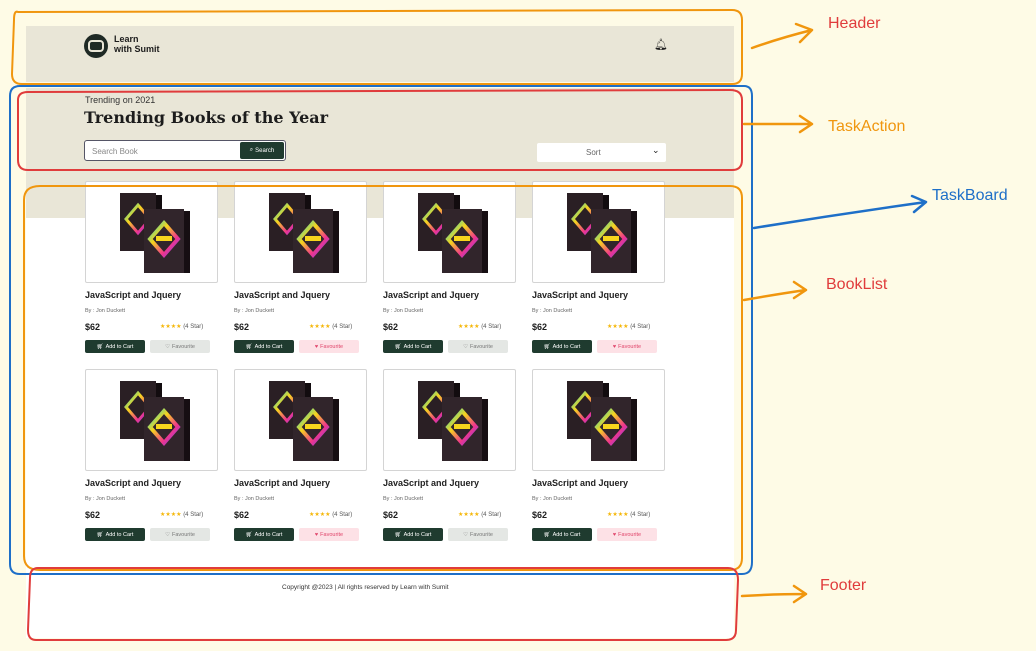 The width and height of the screenshot is (1036, 651). What do you see at coordinates (782, 36) in the screenshot?
I see `header-arrow-icon` at bounding box center [782, 36].